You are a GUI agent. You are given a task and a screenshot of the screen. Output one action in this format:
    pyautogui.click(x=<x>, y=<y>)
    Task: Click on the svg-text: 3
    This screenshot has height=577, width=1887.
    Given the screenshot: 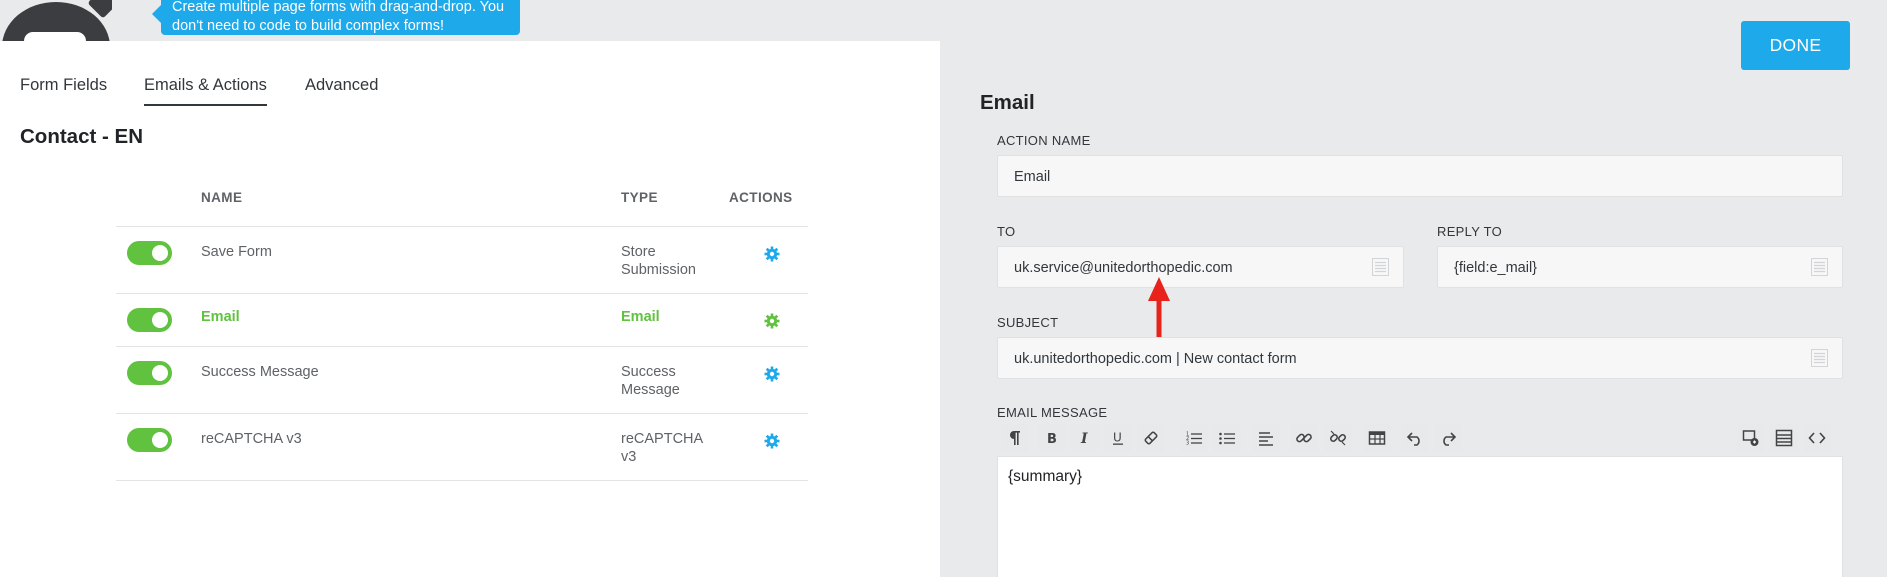 What is the action you would take?
    pyautogui.click(x=1187, y=444)
    